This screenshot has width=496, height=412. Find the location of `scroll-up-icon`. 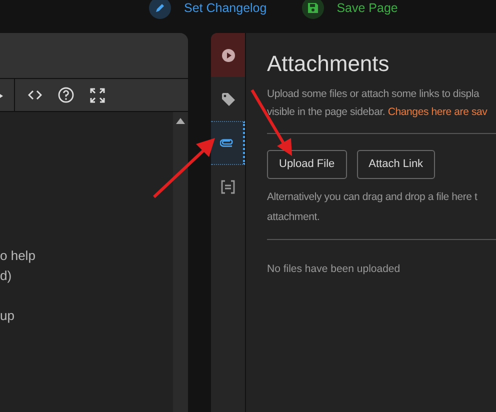

scroll-up-icon is located at coordinates (180, 121).